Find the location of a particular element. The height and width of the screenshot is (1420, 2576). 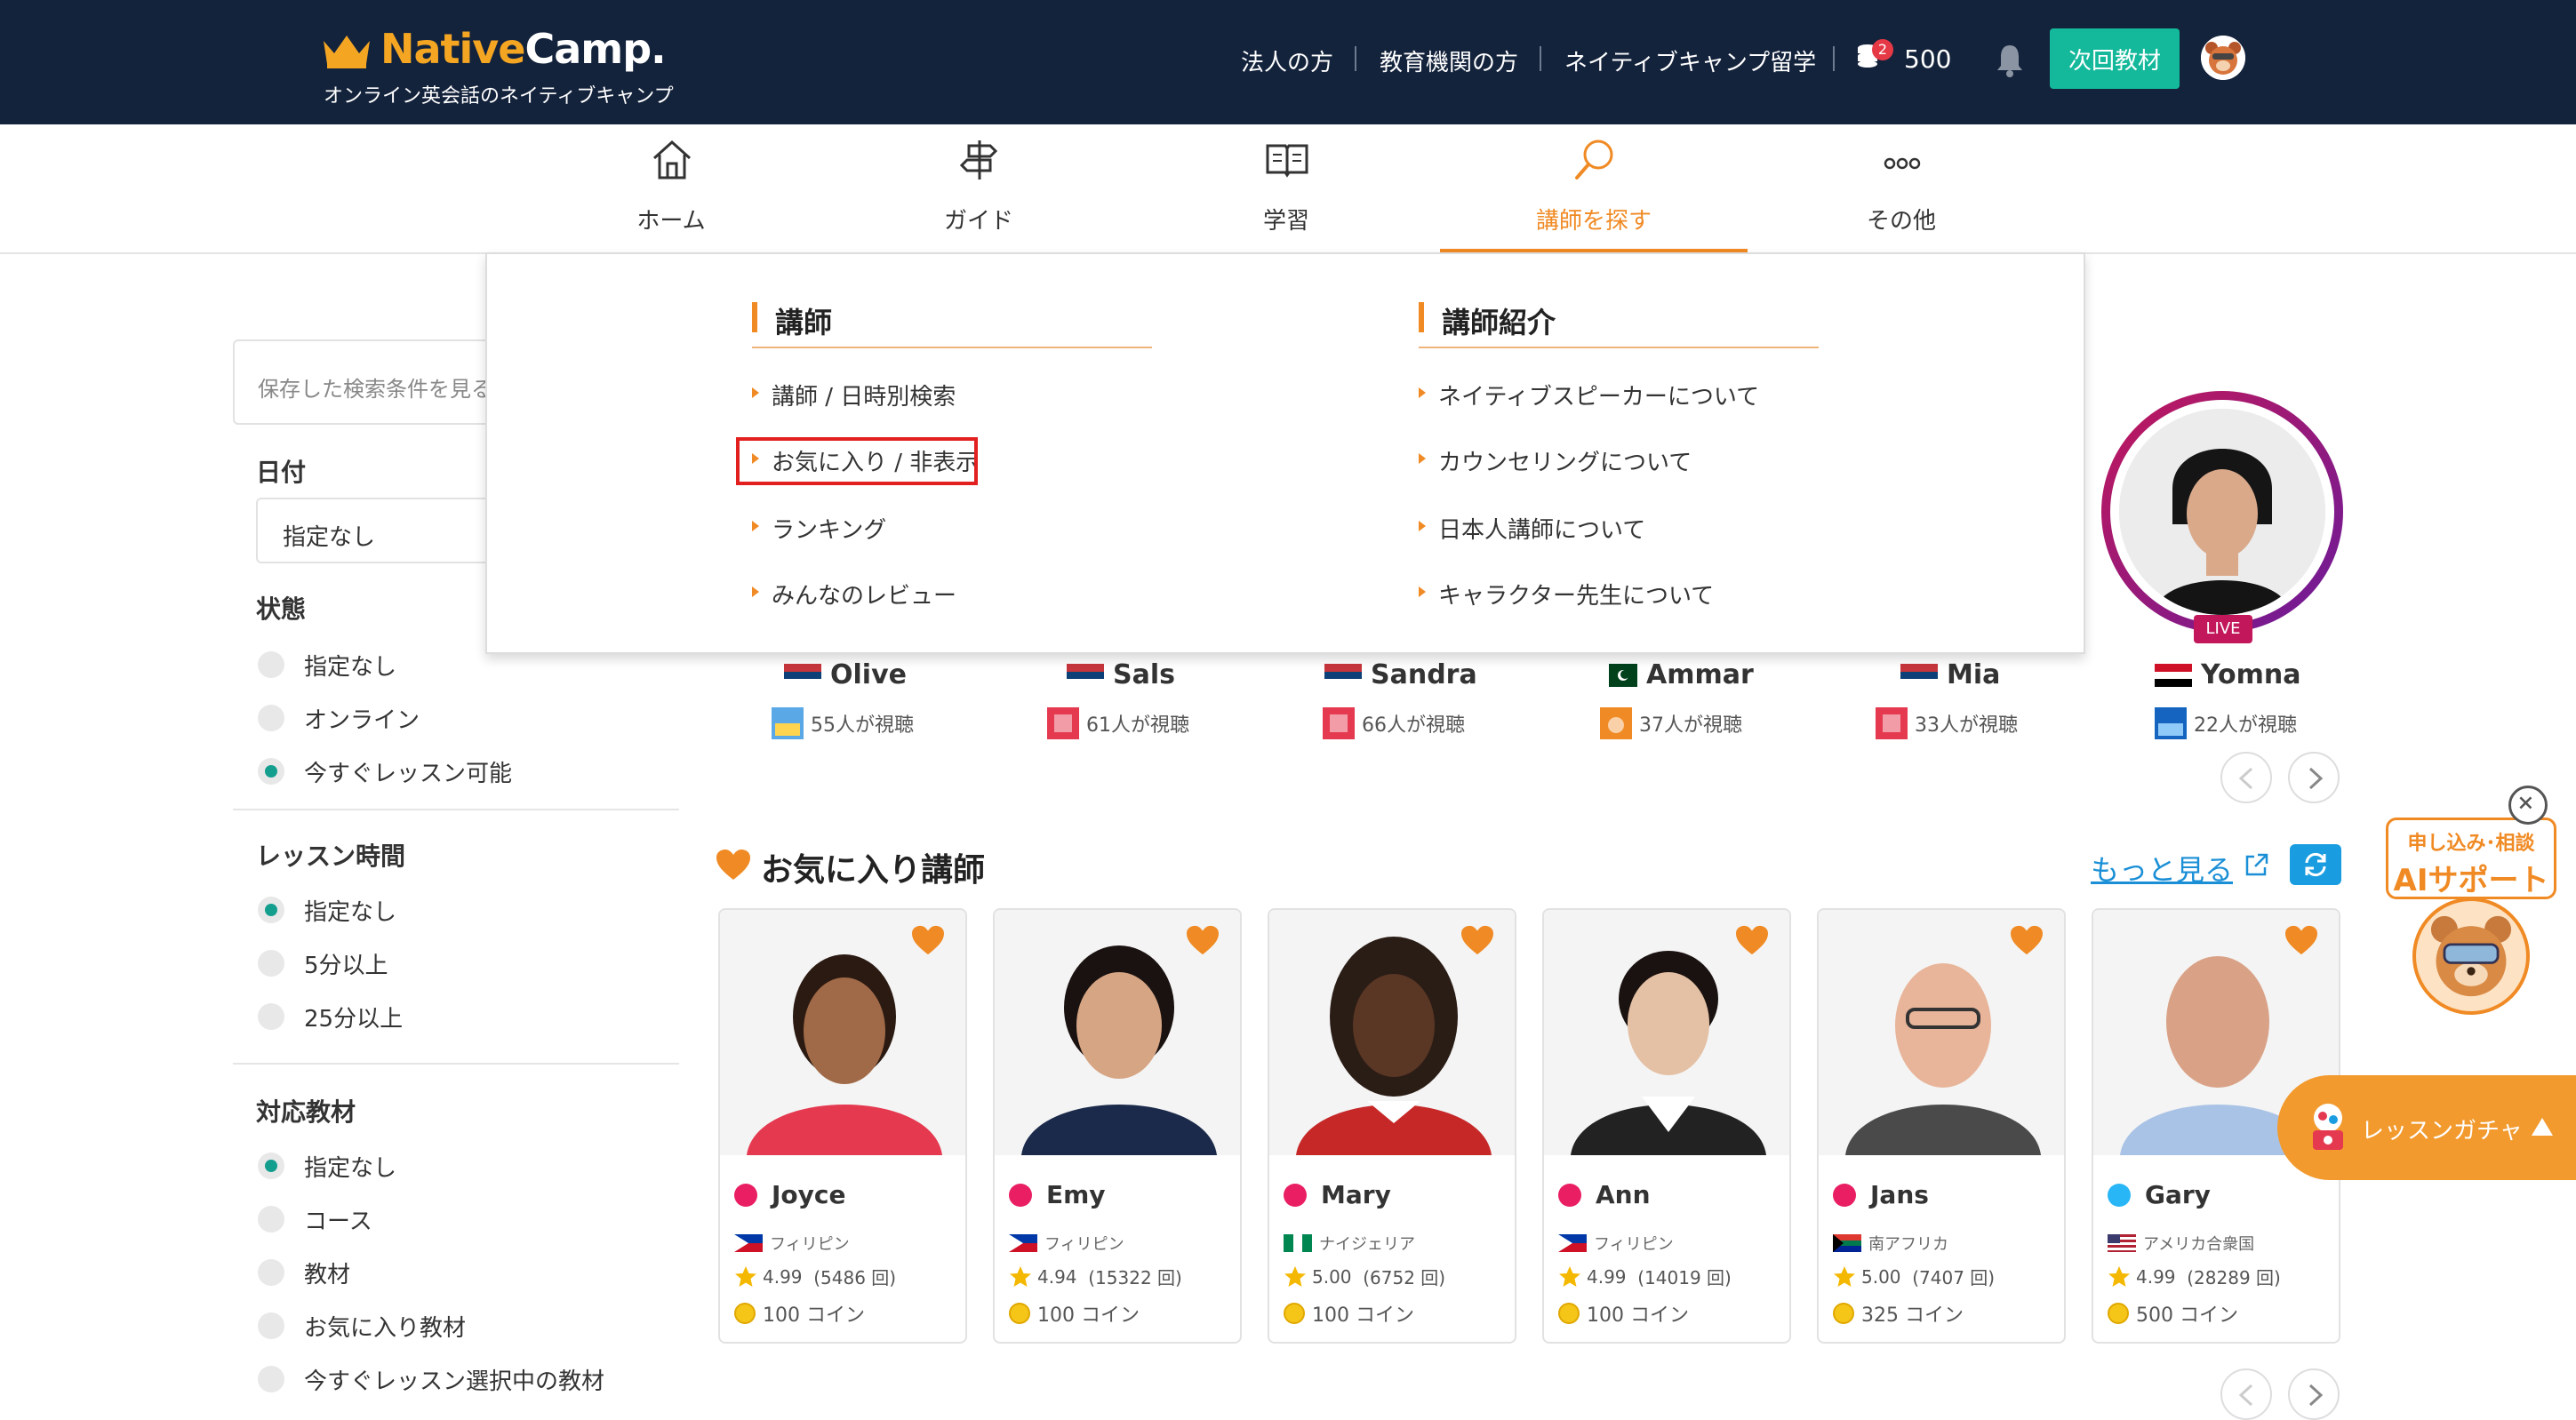

teacher-coins: 500 コイン is located at coordinates (2173, 1313).